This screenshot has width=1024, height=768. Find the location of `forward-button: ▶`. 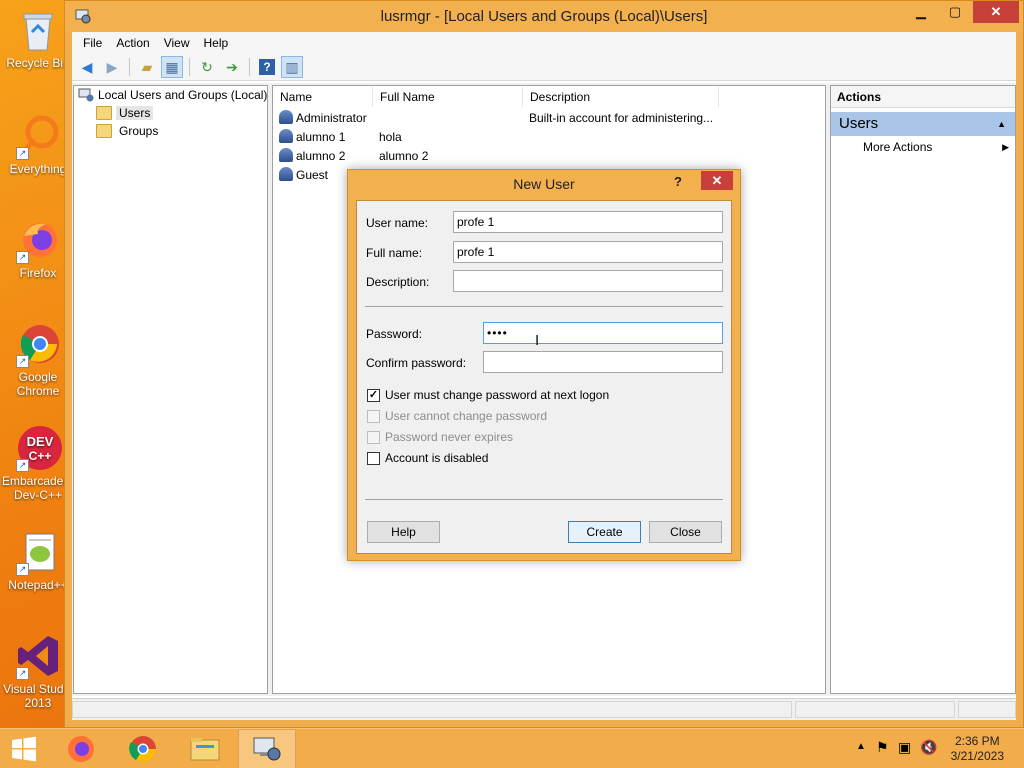

forward-button: ▶ is located at coordinates (112, 67).